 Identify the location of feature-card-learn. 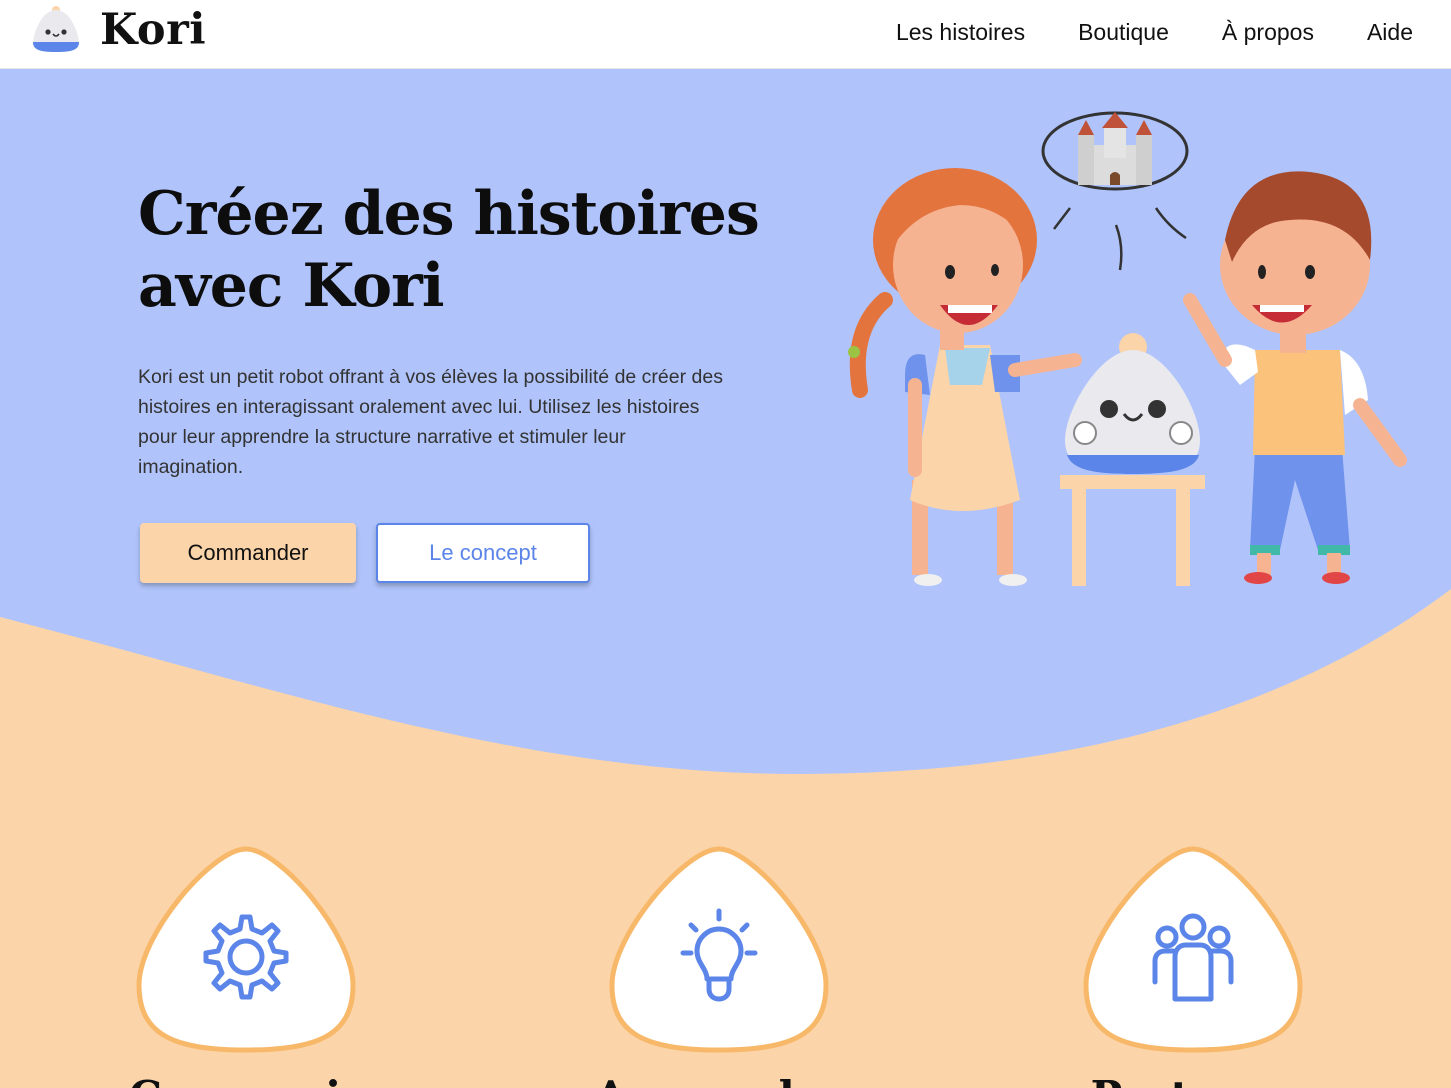
(719, 950).